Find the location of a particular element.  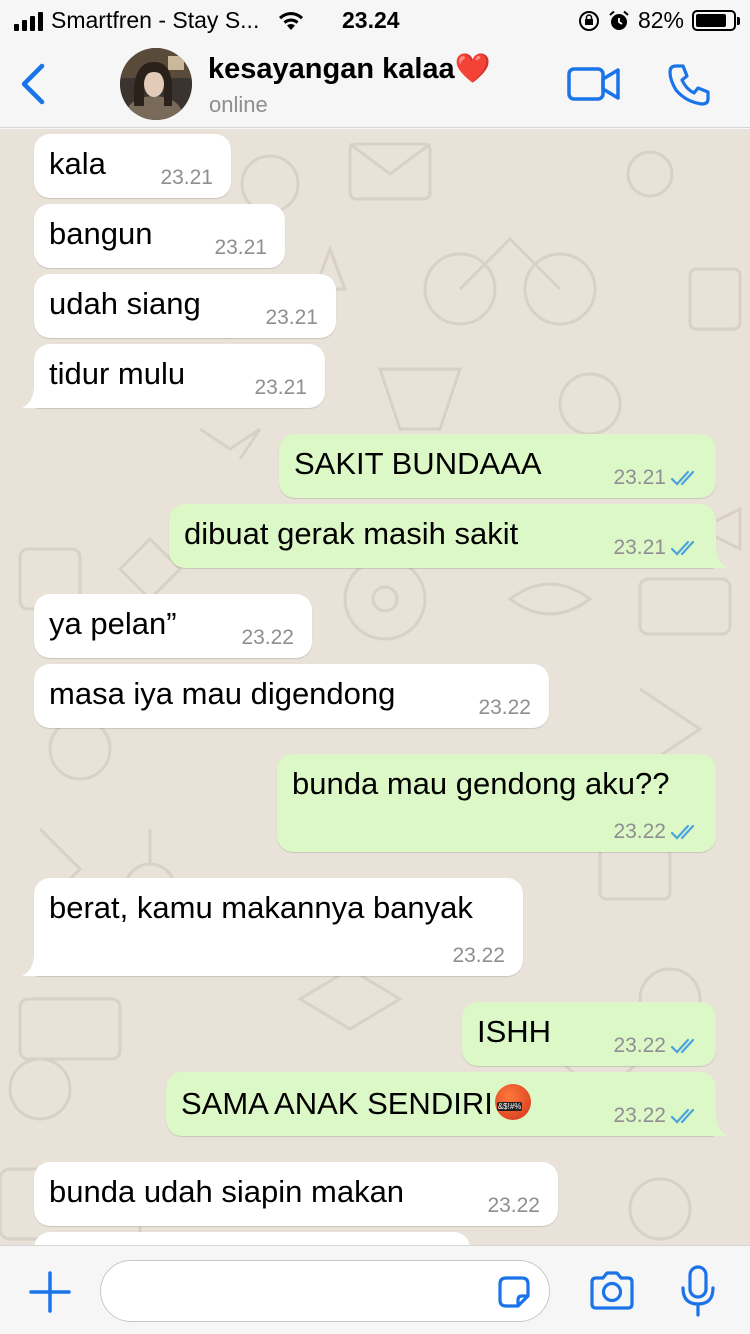

heart-emoji: ❤️ is located at coordinates (472, 69).